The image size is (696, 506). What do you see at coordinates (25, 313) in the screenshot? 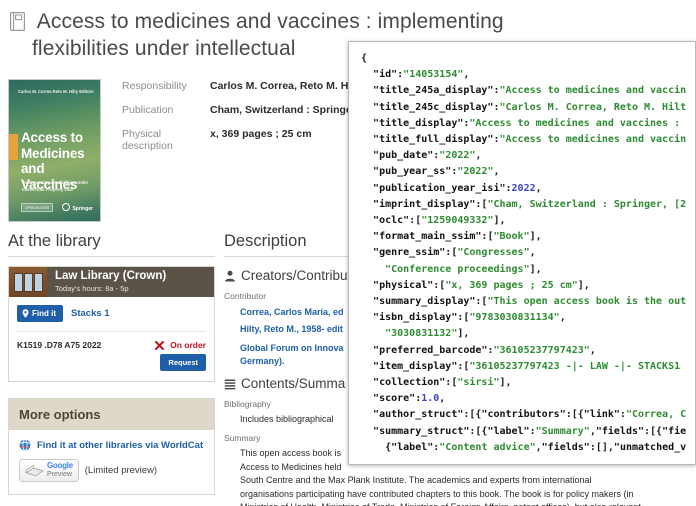
I see `map-pin-icon` at bounding box center [25, 313].